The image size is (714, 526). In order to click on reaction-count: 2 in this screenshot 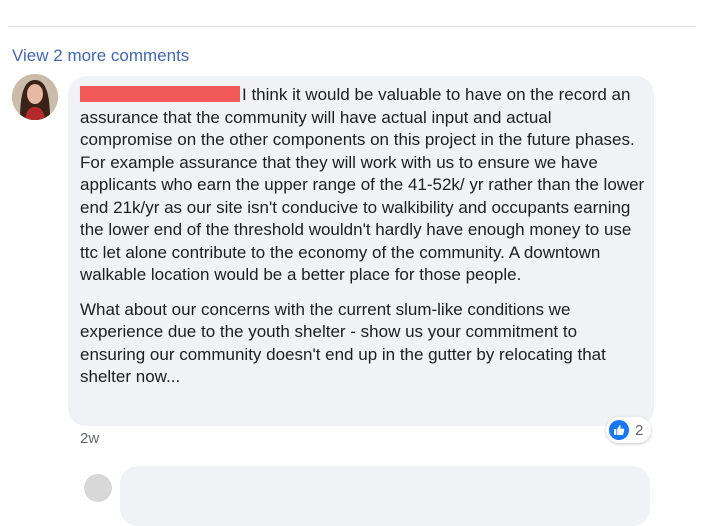, I will do `click(639, 430)`.